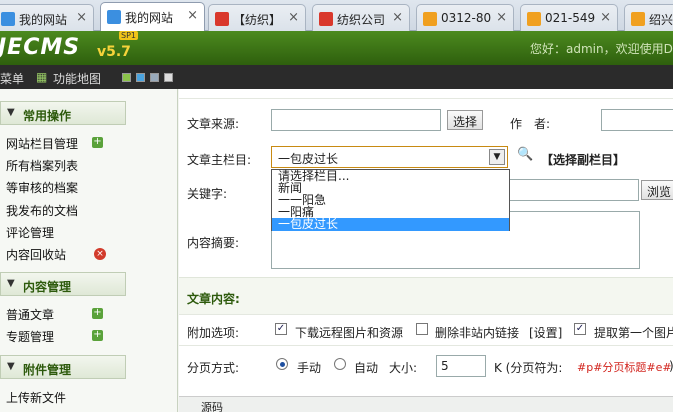  Describe the element at coordinates (624, 367) in the screenshot. I see `page-separator-text: #p#分页标题#e#` at that location.